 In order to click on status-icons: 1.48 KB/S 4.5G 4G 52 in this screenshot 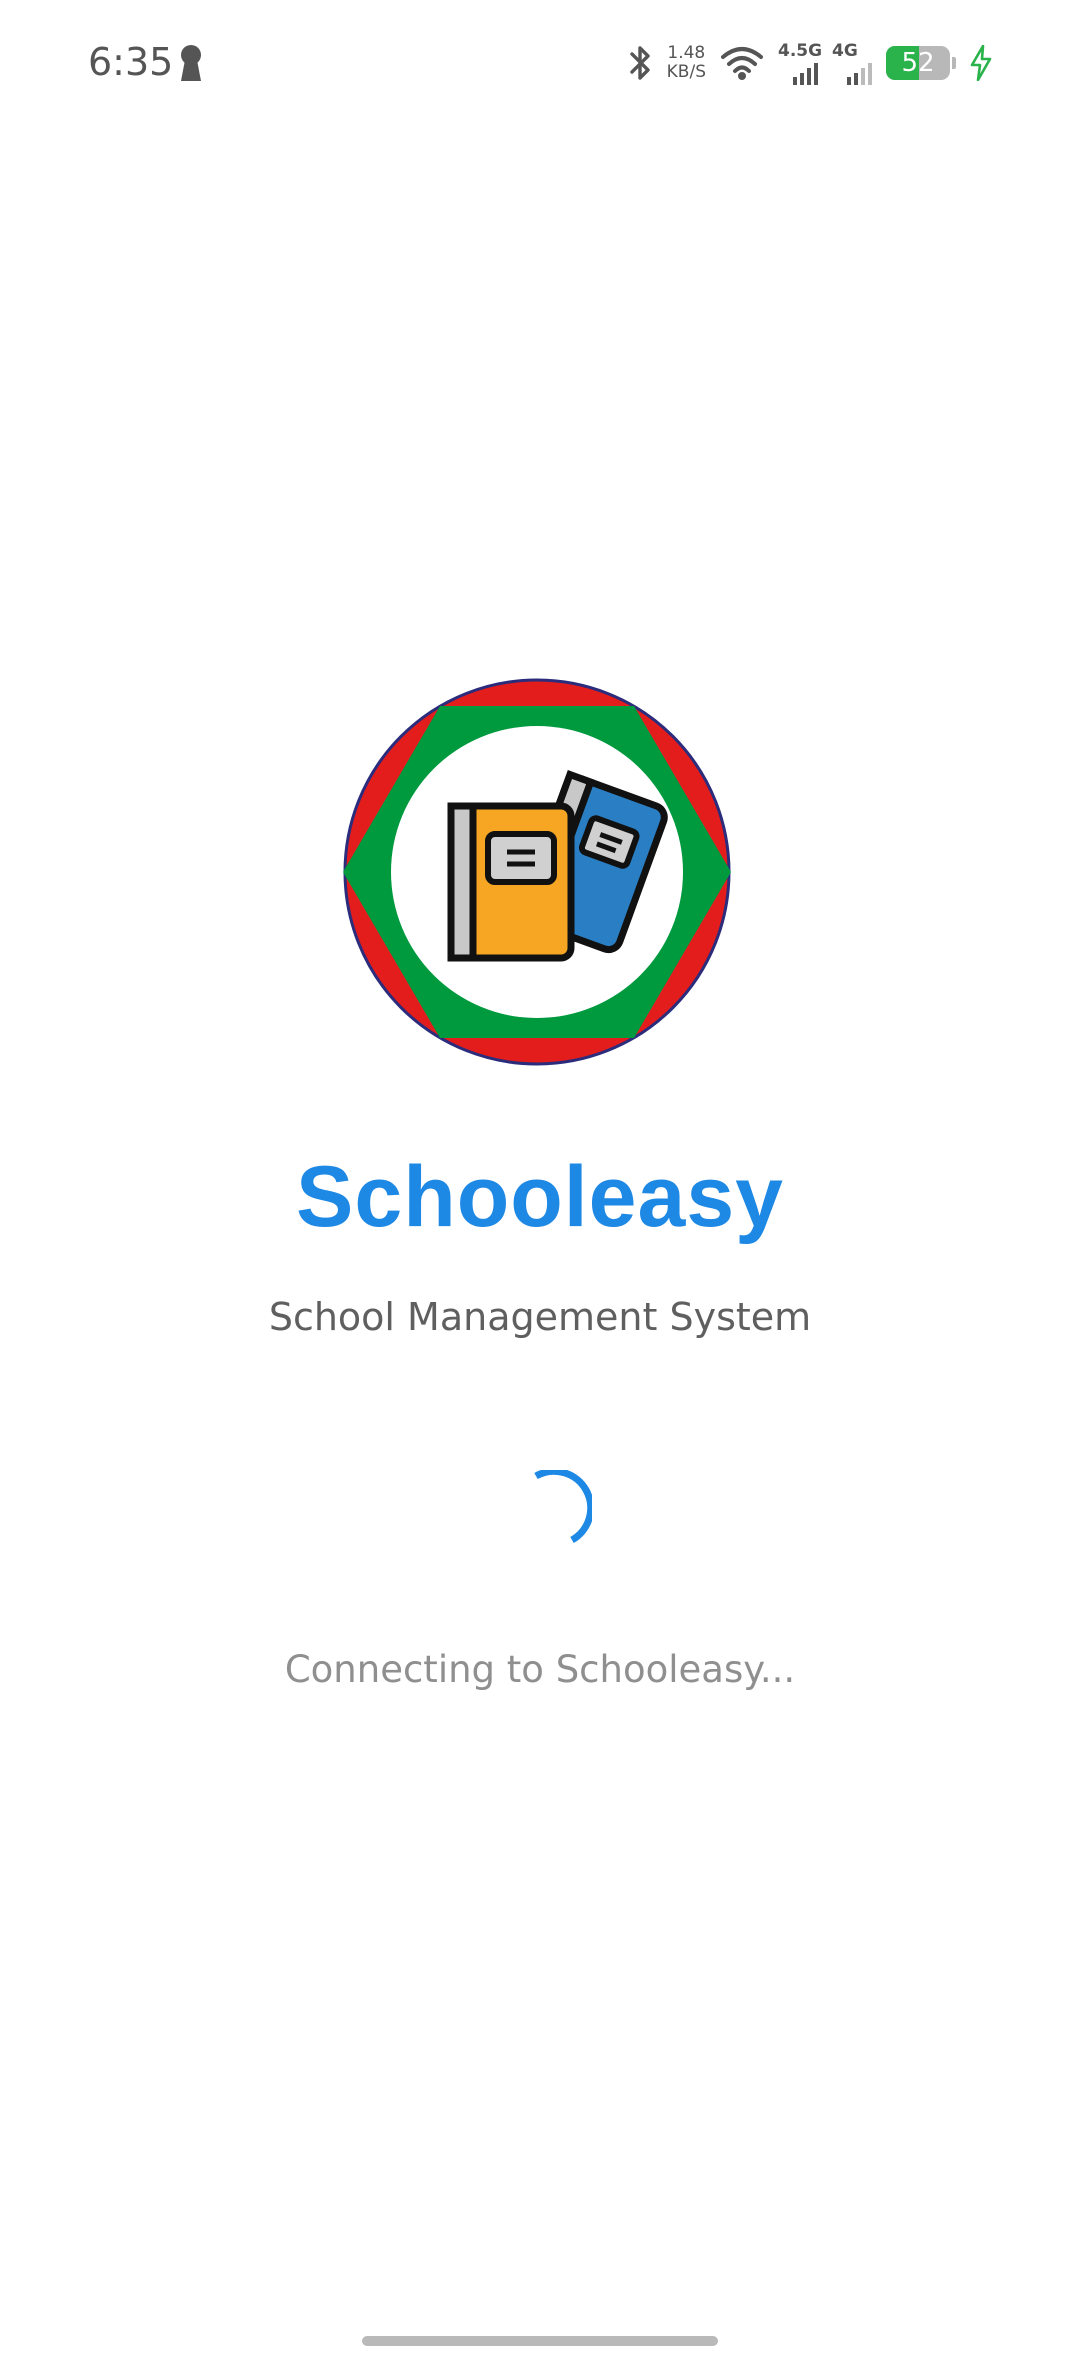, I will do `click(809, 63)`.